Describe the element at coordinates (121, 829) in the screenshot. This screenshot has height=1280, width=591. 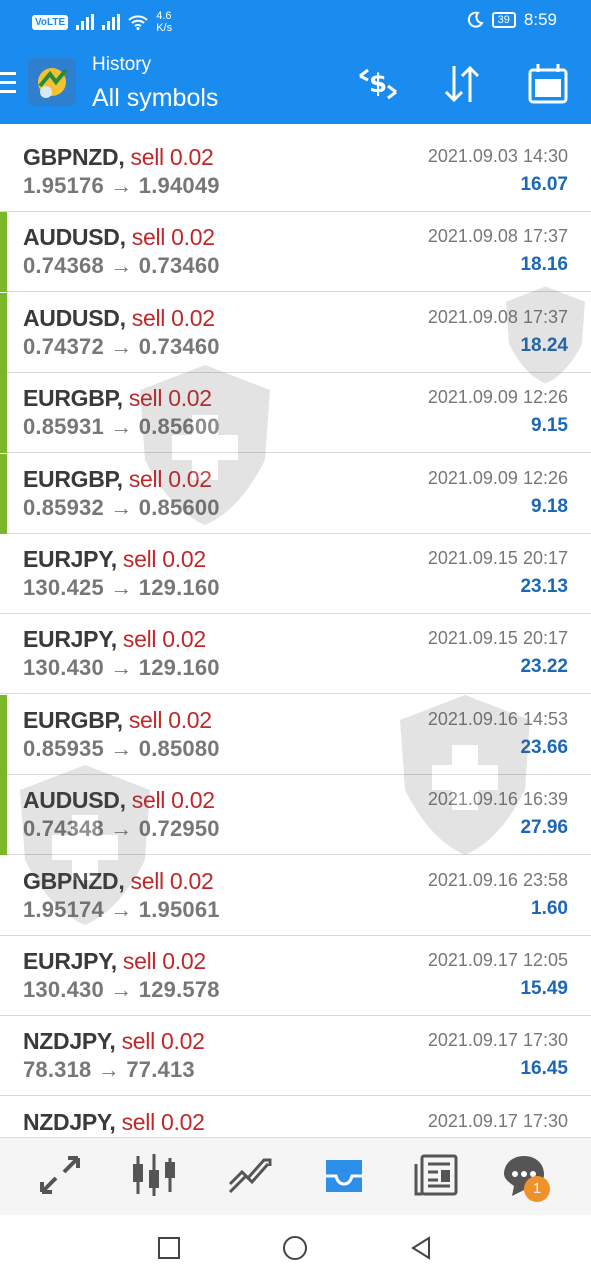
I see `deal-prices: 0.74348 → 0.72950` at that location.